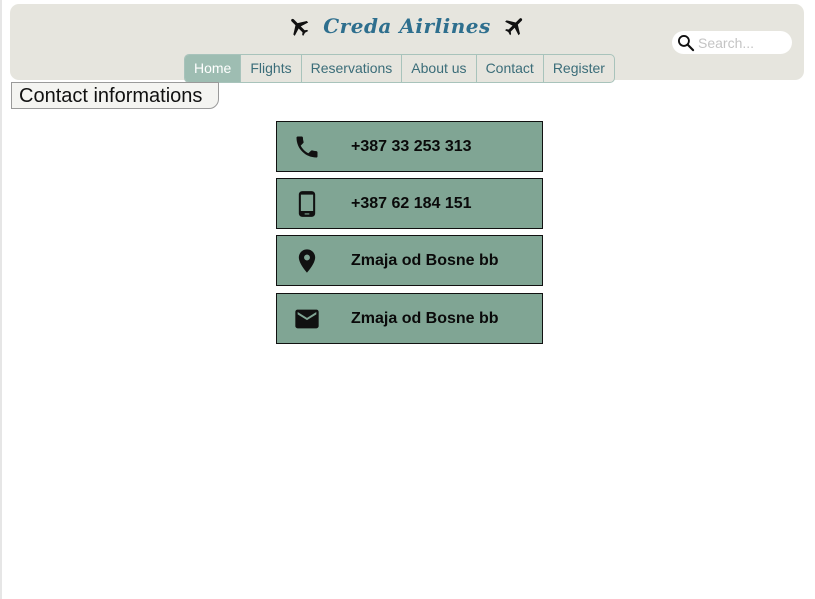 The width and height of the screenshot is (815, 599). Describe the element at coordinates (439, 68) in the screenshot. I see `nav-about-us: About us` at that location.